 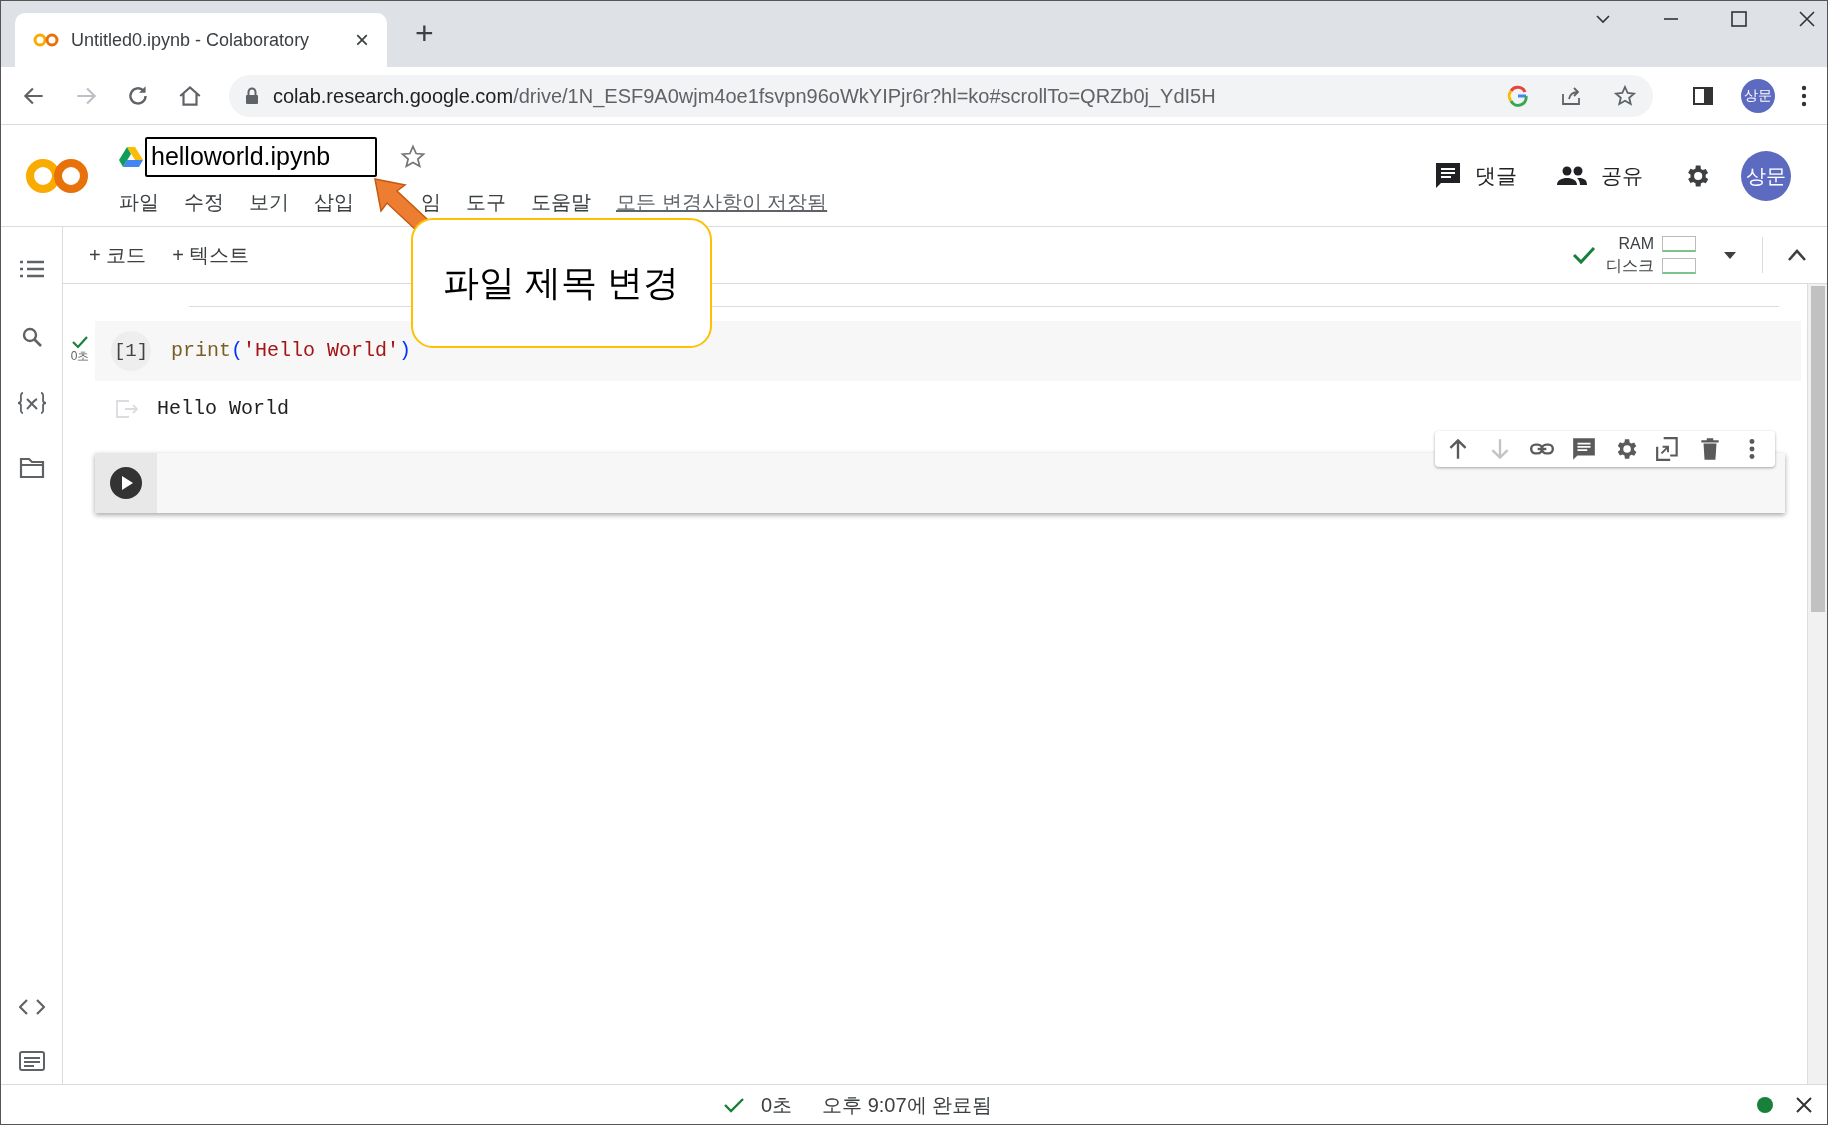 What do you see at coordinates (31, 1061) in the screenshot?
I see `terminal-icon` at bounding box center [31, 1061].